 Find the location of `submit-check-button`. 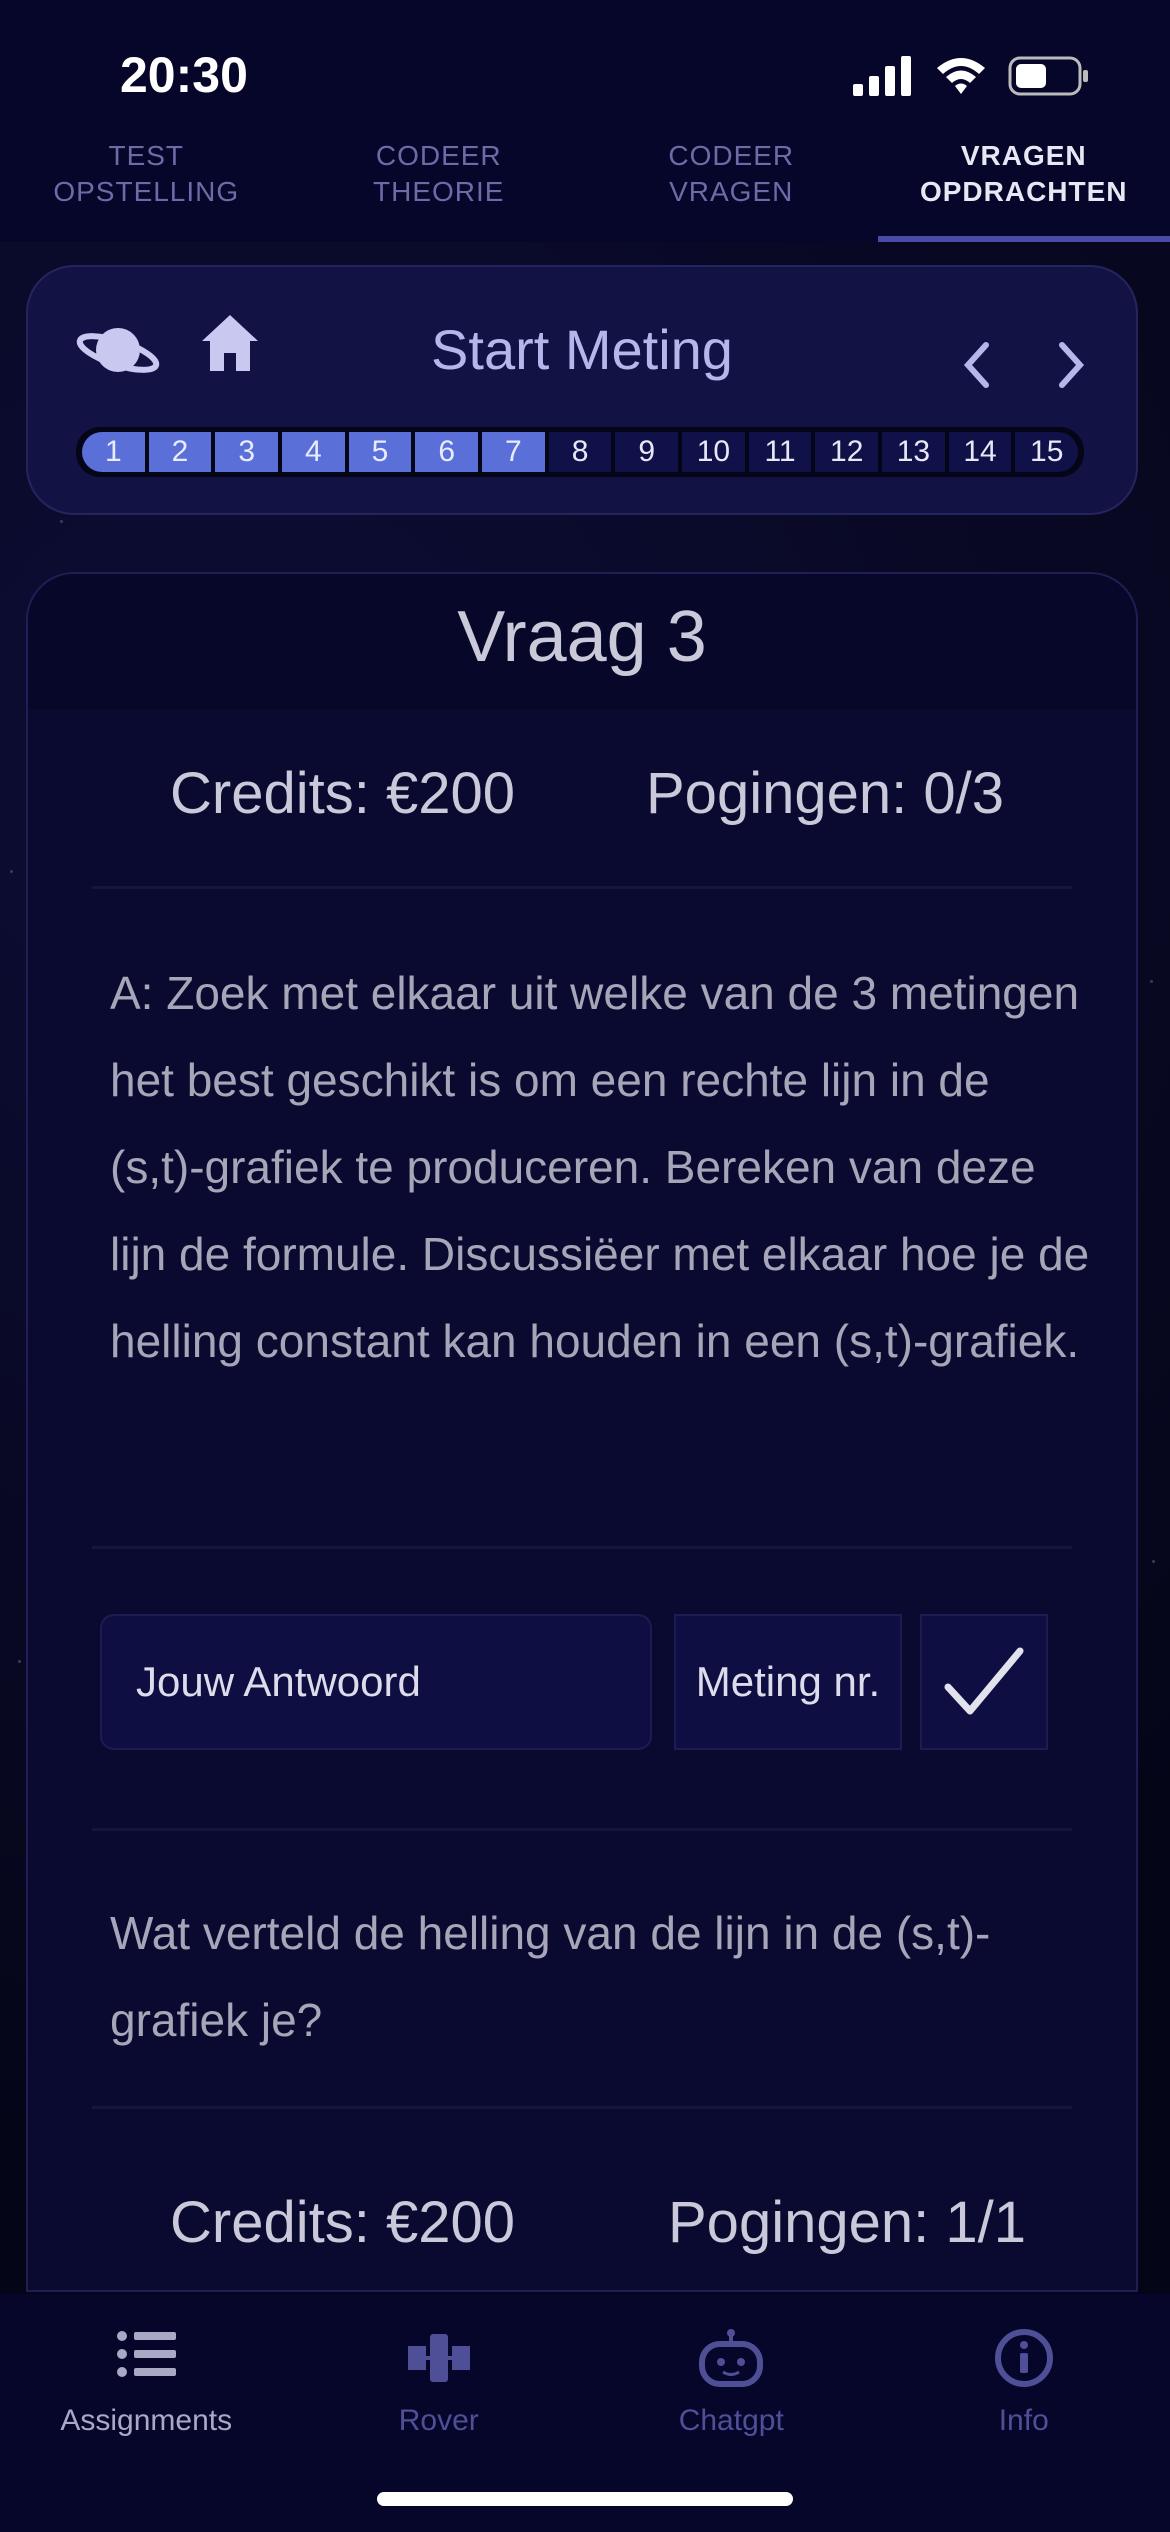

submit-check-button is located at coordinates (984, 1682).